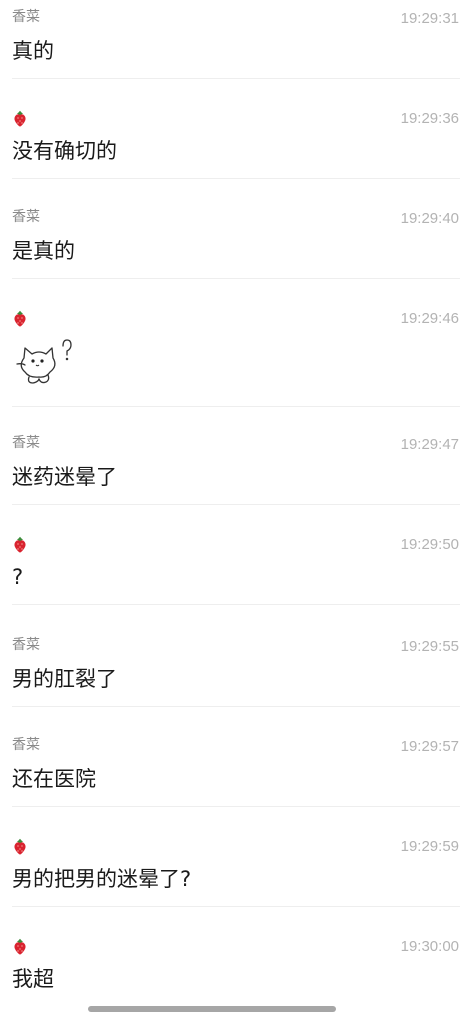 This screenshot has height=1024, width=472. I want to click on message-time: 19:29:59, so click(429, 846).